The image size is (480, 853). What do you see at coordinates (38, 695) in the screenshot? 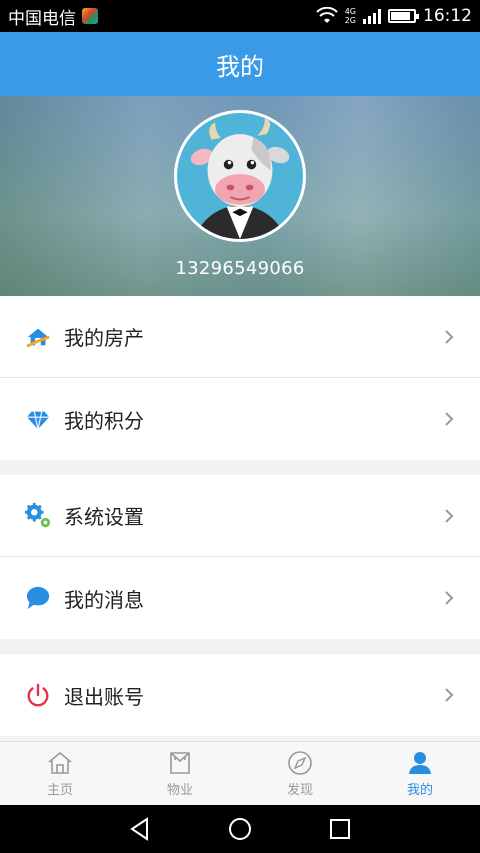
I see `power-icon` at bounding box center [38, 695].